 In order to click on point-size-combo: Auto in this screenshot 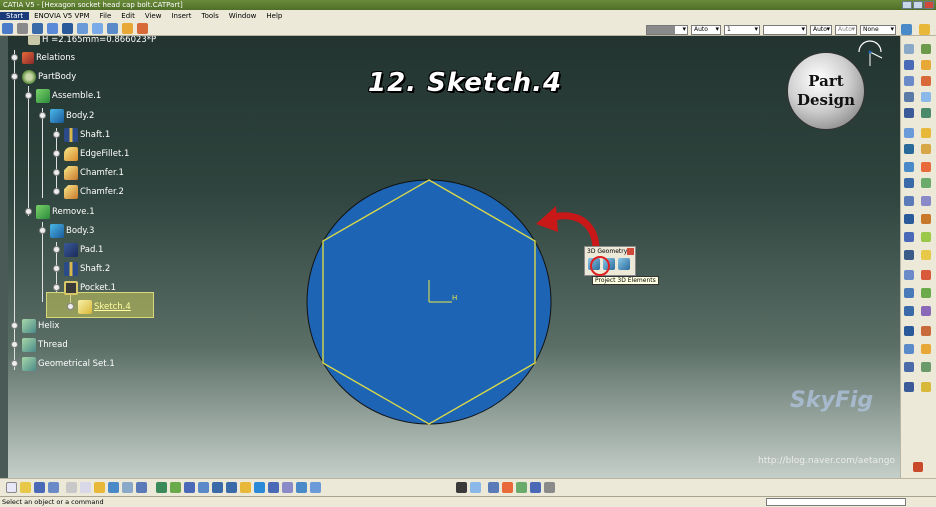, I will do `click(846, 29)`.